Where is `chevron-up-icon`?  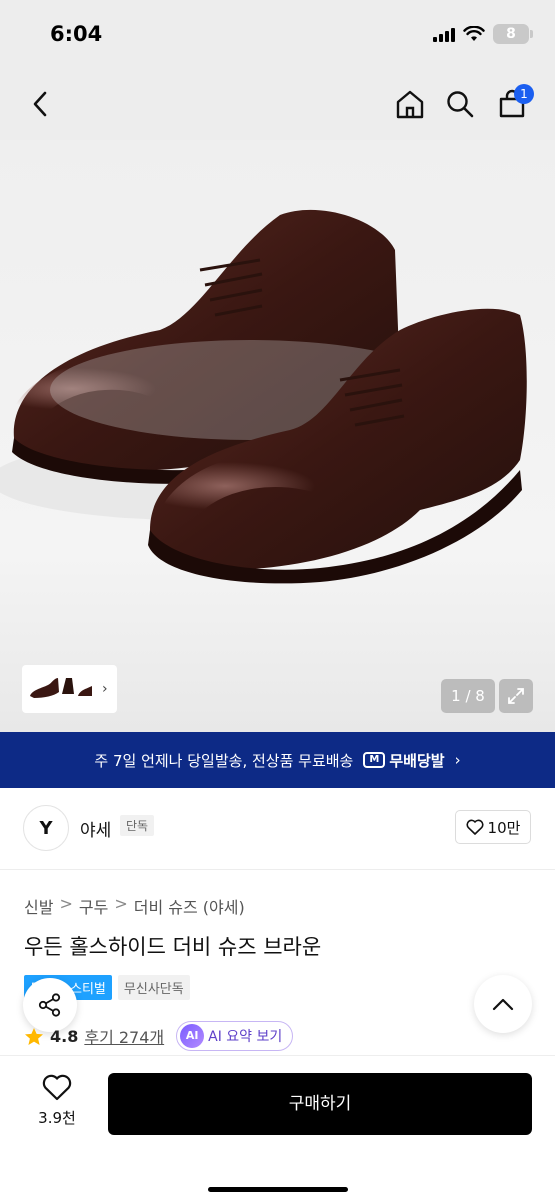
chevron-up-icon is located at coordinates (503, 1004).